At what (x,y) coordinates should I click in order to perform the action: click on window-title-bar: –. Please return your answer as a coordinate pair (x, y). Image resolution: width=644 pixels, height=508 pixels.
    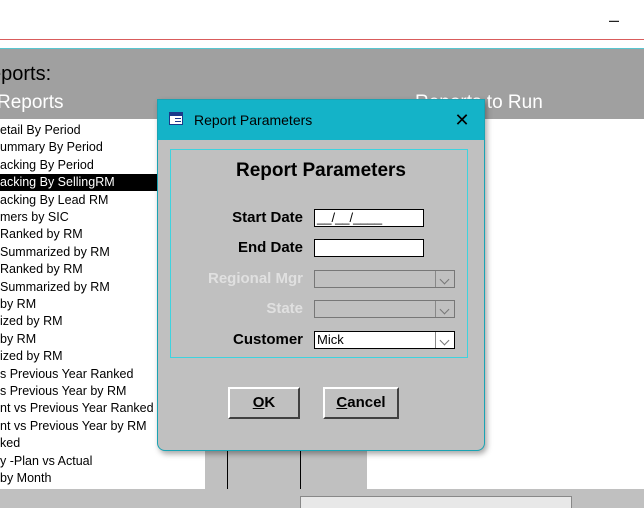
    Looking at the image, I should click on (322, 20).